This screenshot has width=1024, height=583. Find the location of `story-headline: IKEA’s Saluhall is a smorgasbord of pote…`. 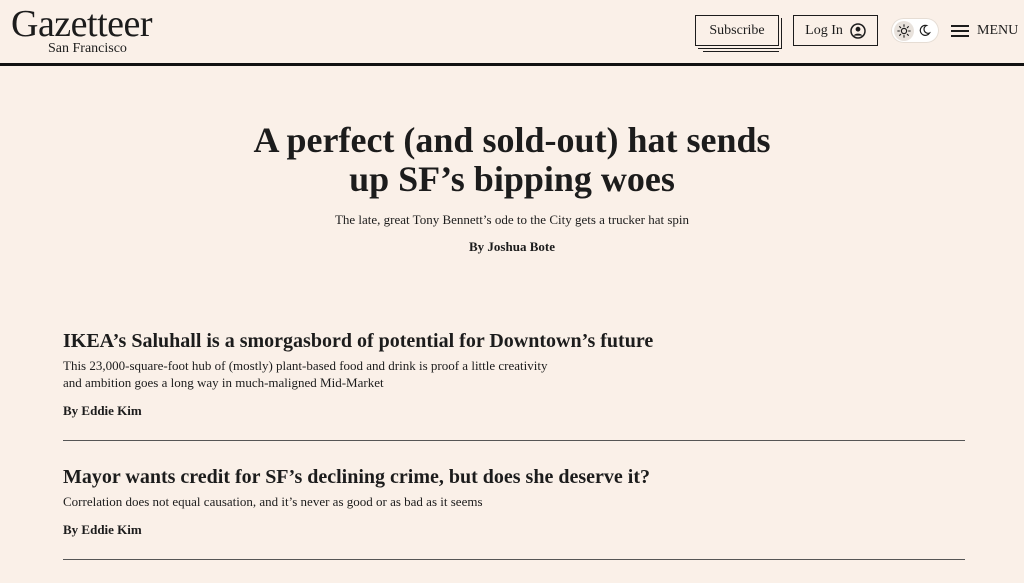

story-headline: IKEA’s Saluhall is a smorgasbord of pote… is located at coordinates (514, 341).